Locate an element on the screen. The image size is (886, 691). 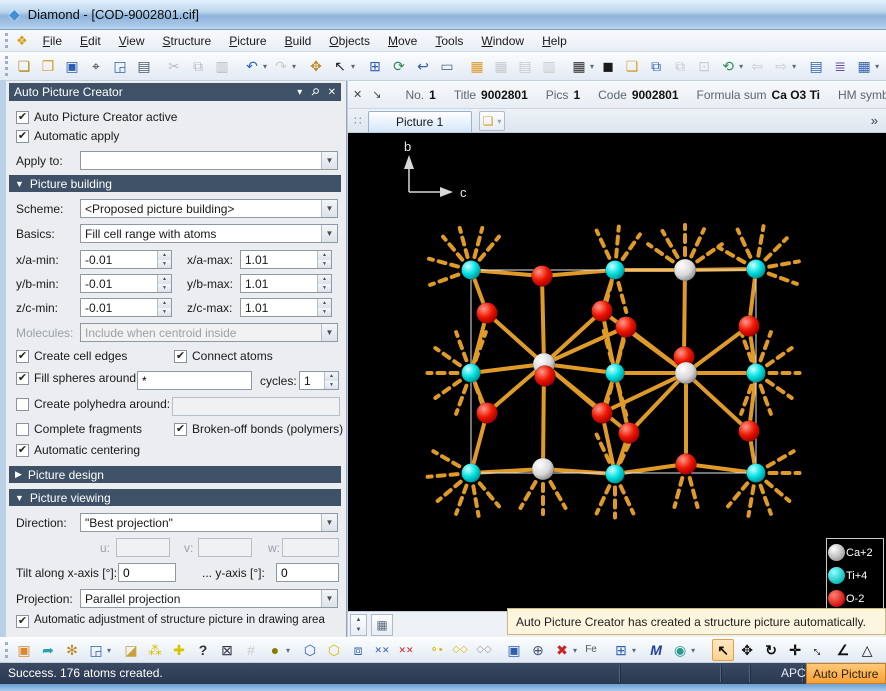
unit-cell-button: ▣ is located at coordinates (514, 650).